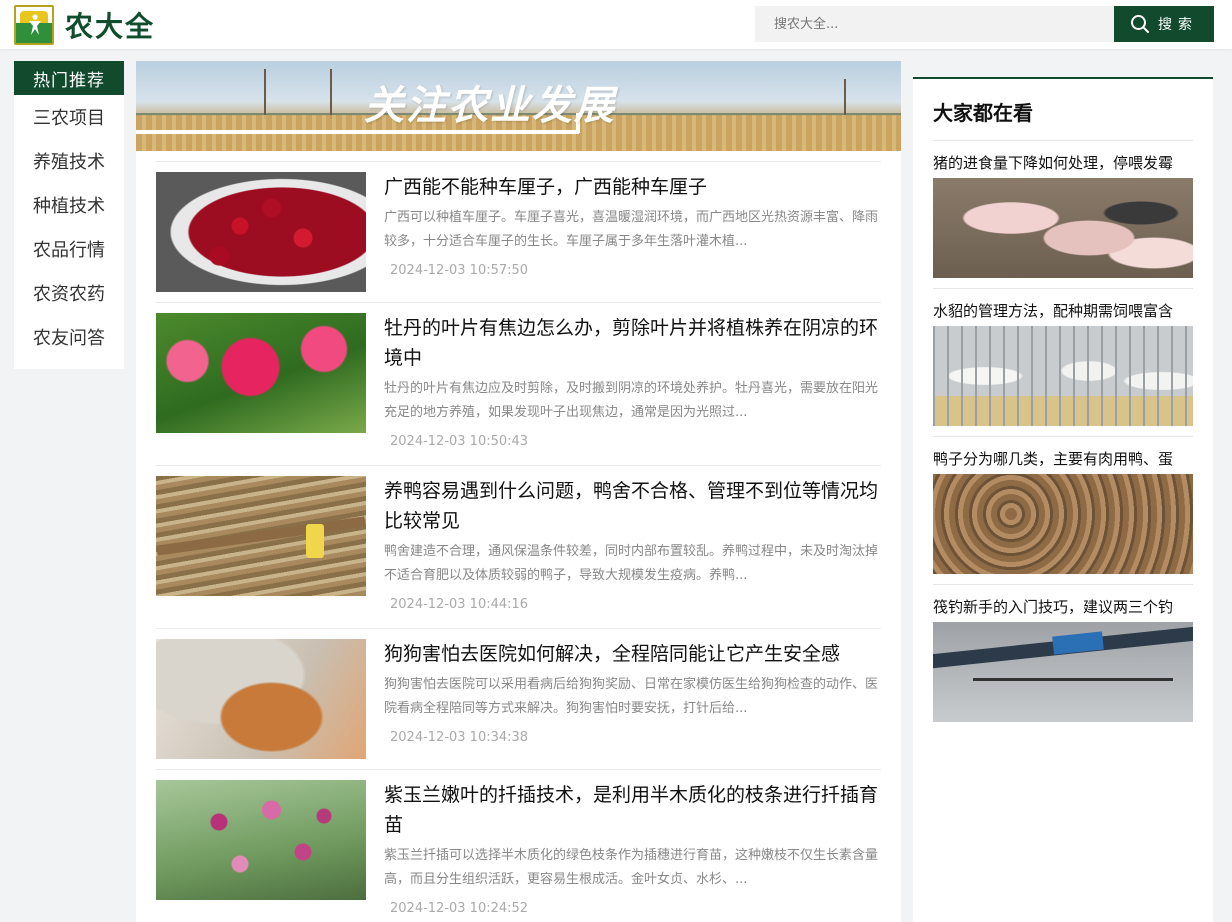  What do you see at coordinates (459, 737) in the screenshot?
I see `article-time: 2024-12-03 10:34:38` at bounding box center [459, 737].